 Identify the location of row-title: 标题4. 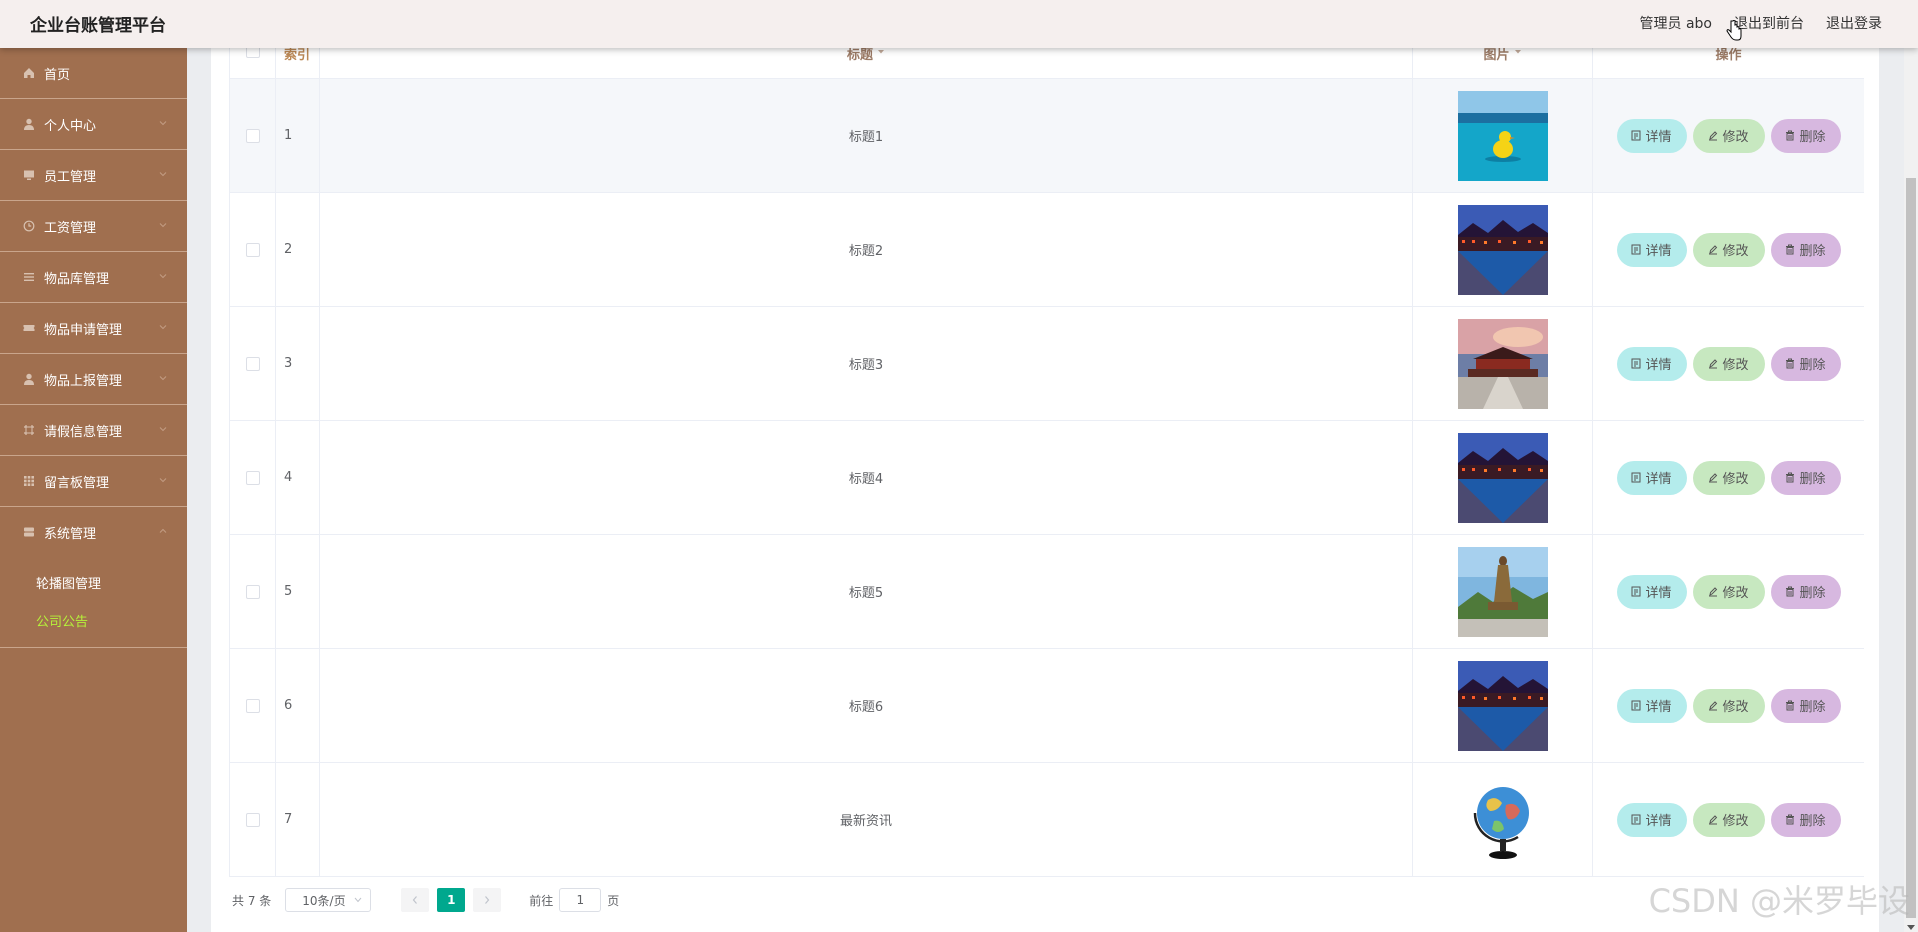
(866, 477).